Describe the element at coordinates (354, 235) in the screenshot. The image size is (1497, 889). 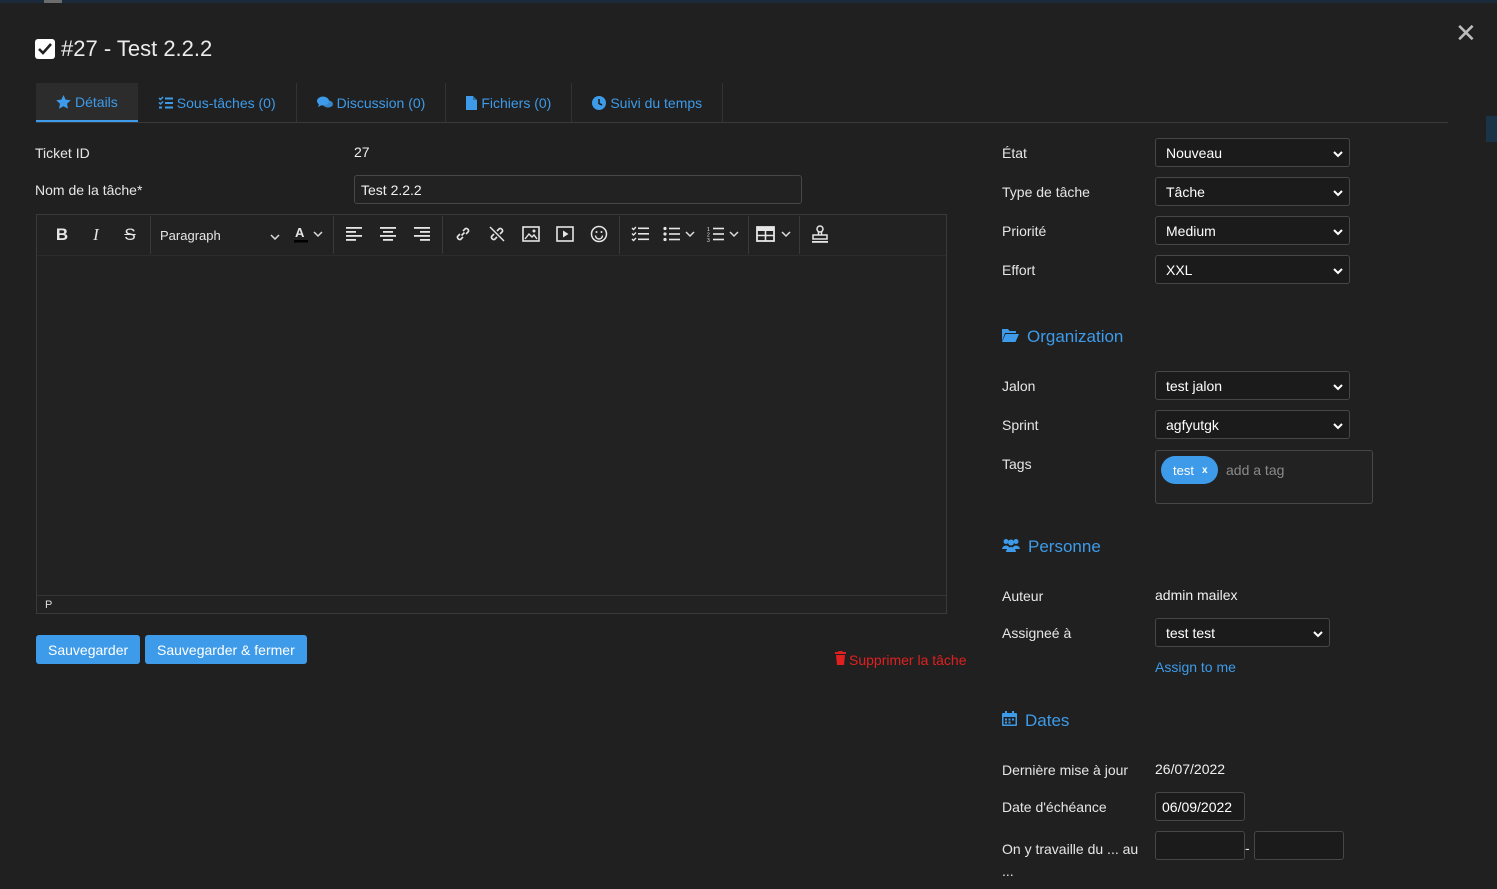
I see `align-left-button` at that location.